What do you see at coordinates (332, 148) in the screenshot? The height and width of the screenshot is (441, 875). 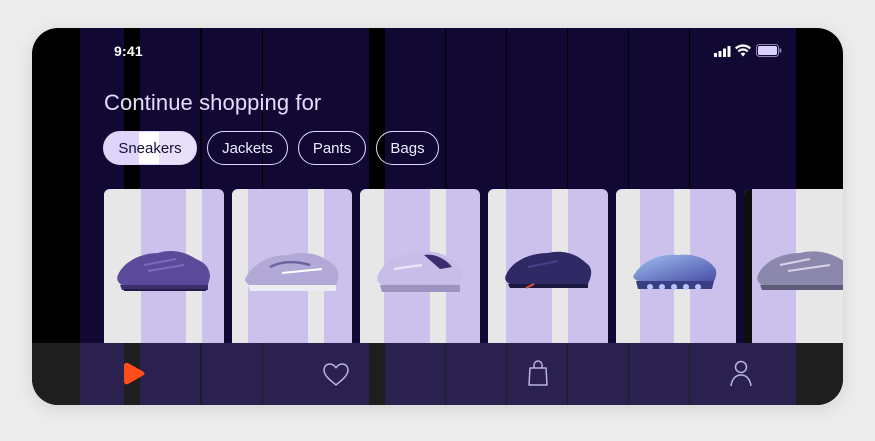 I see `chip-pants: Pants` at bounding box center [332, 148].